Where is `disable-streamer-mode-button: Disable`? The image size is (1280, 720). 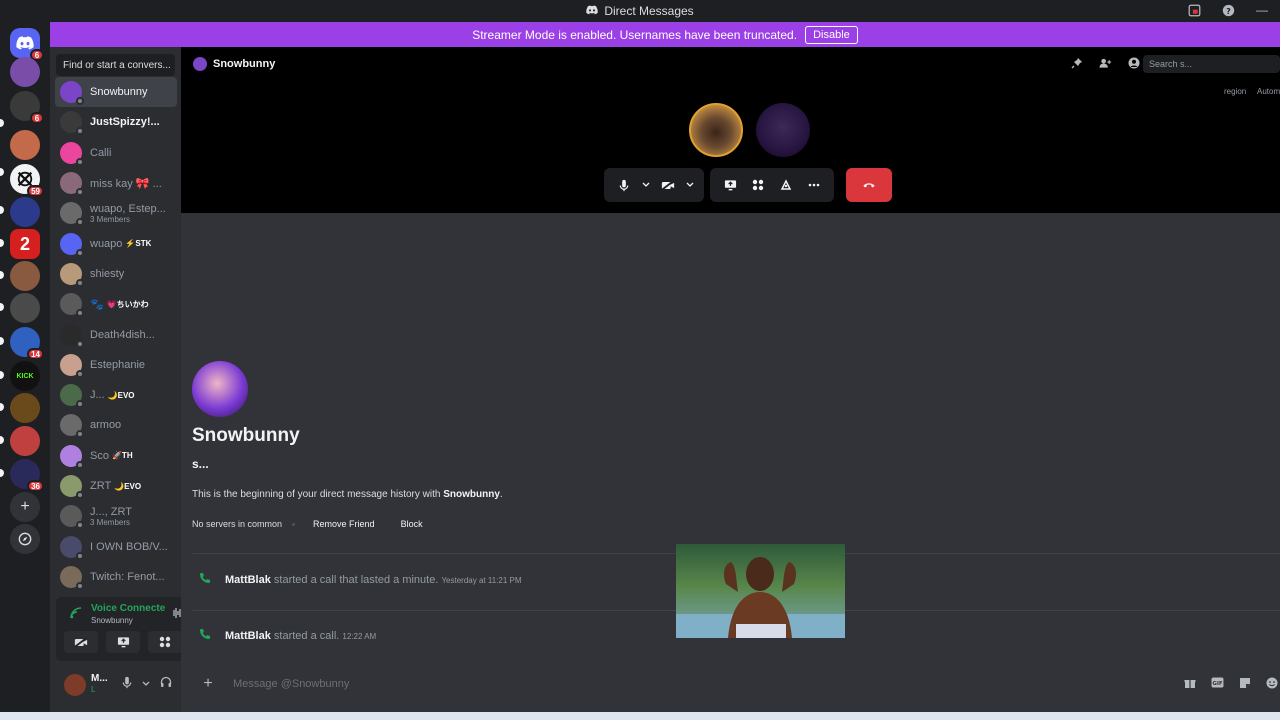 disable-streamer-mode-button: Disable is located at coordinates (831, 34).